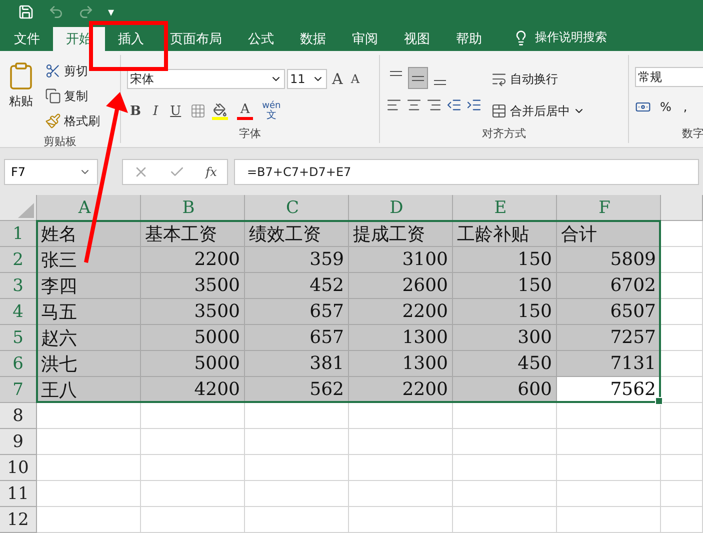 The image size is (703, 533). Describe the element at coordinates (89, 286) in the screenshot. I see `table-cell: 李四` at that location.